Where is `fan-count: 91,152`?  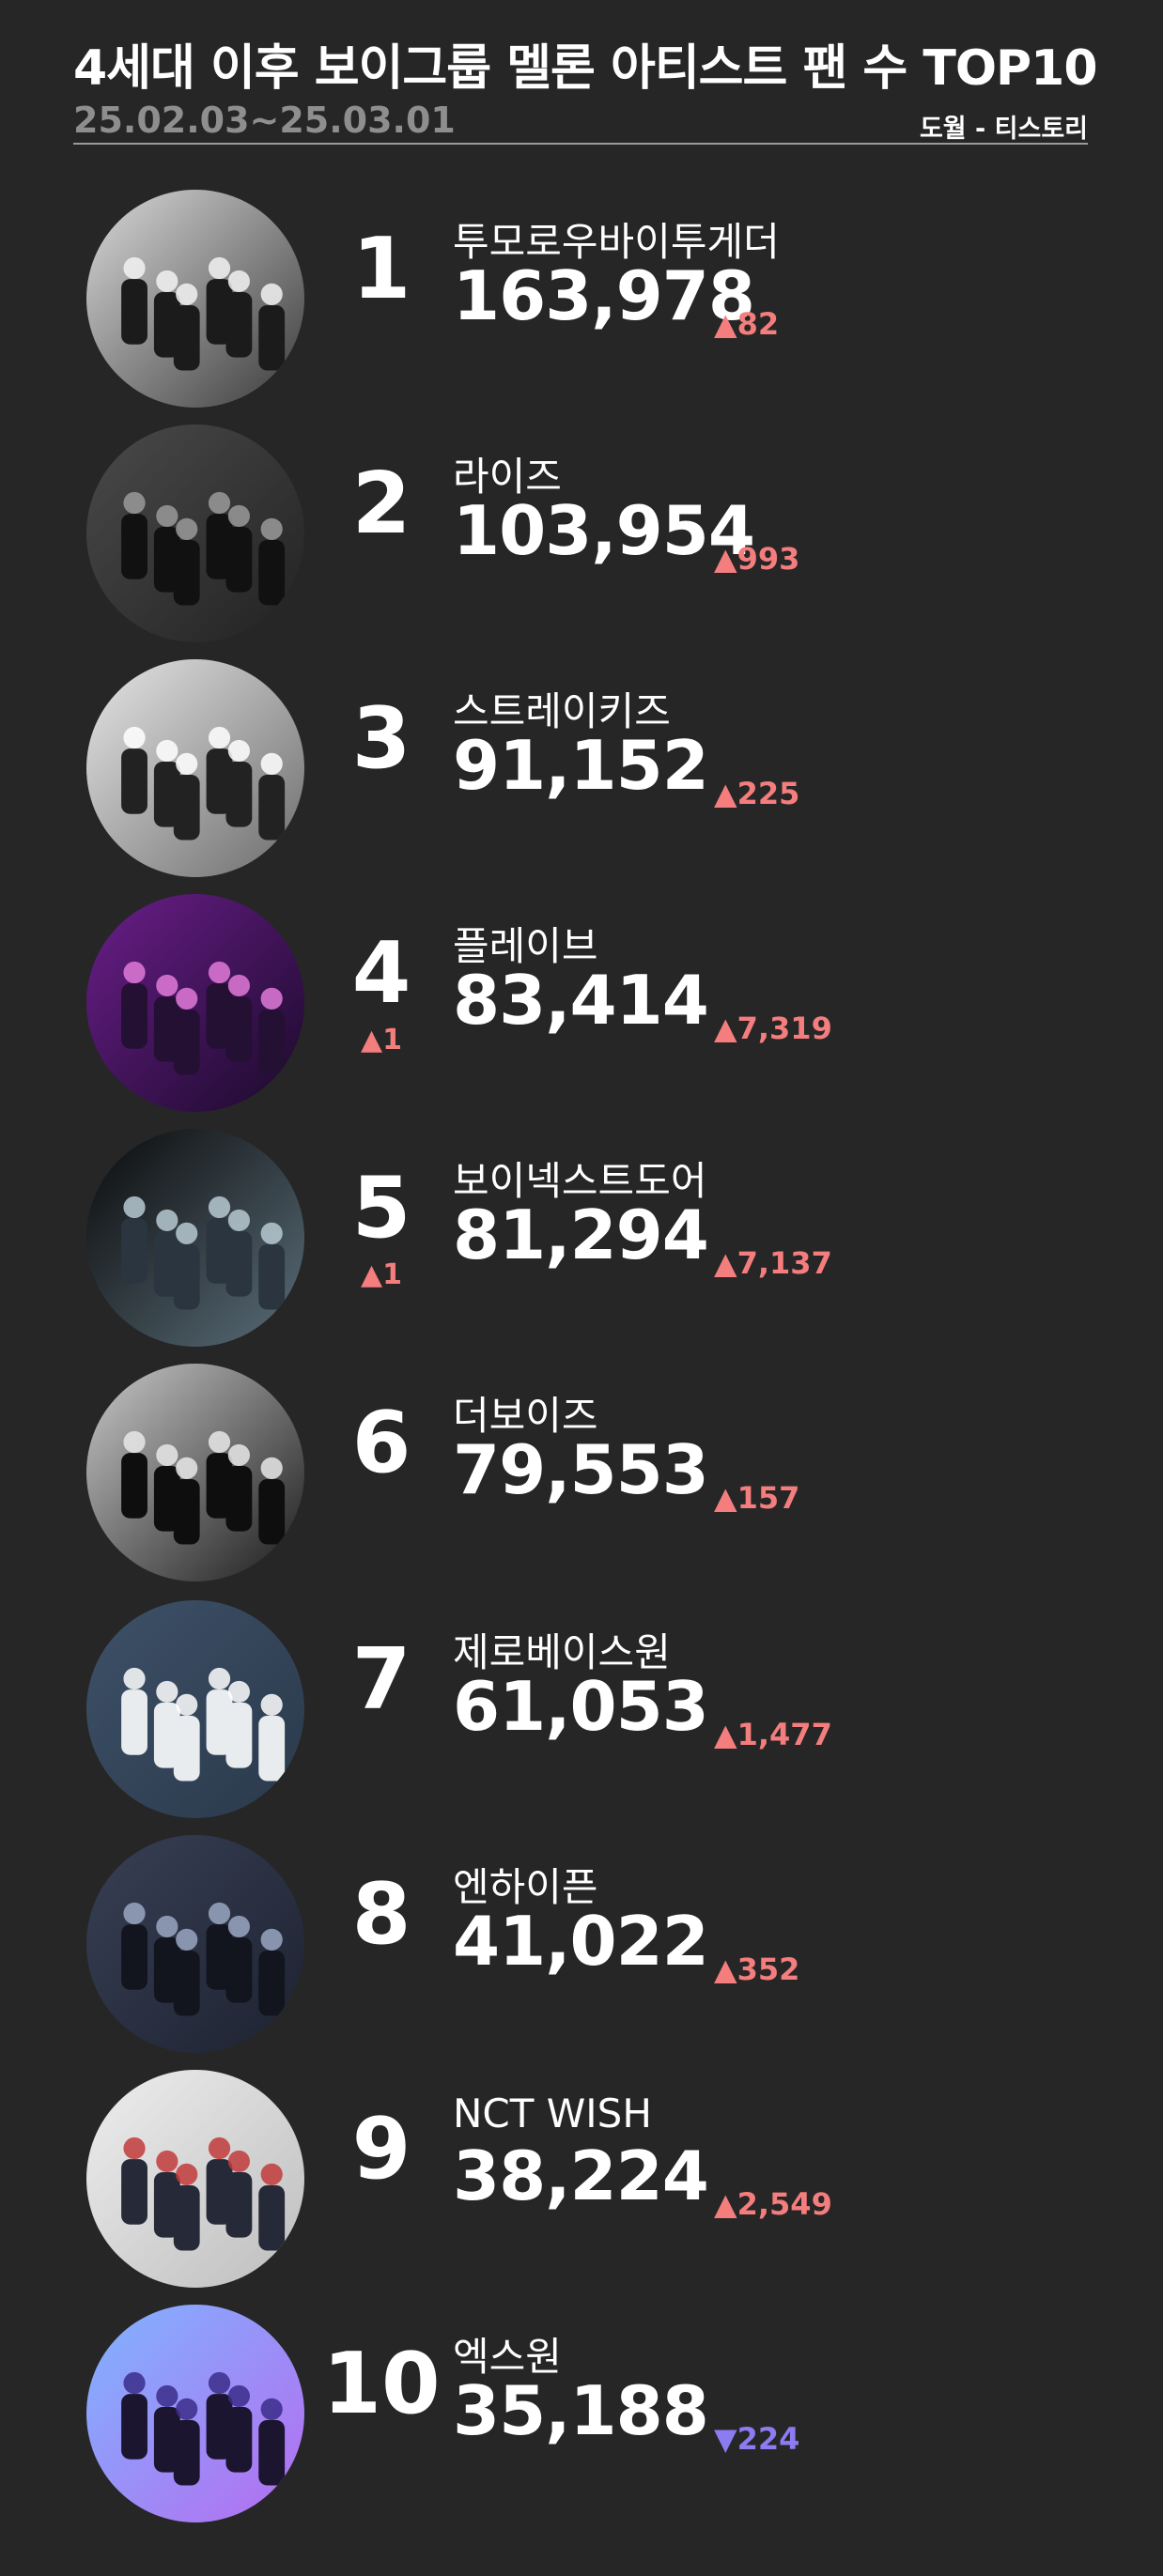 fan-count: 91,152 is located at coordinates (581, 765).